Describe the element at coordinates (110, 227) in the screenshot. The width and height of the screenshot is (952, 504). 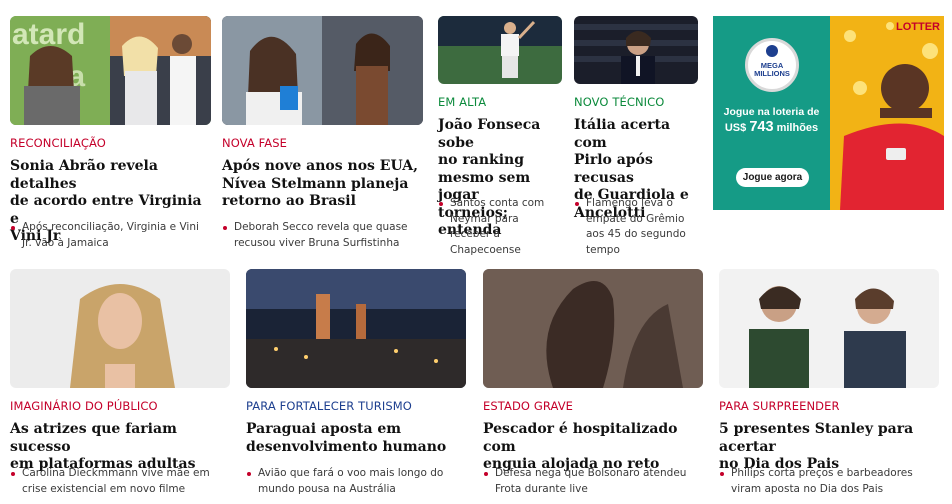
I see `related-line: Após reconciliação, Virginia e Vini` at that location.